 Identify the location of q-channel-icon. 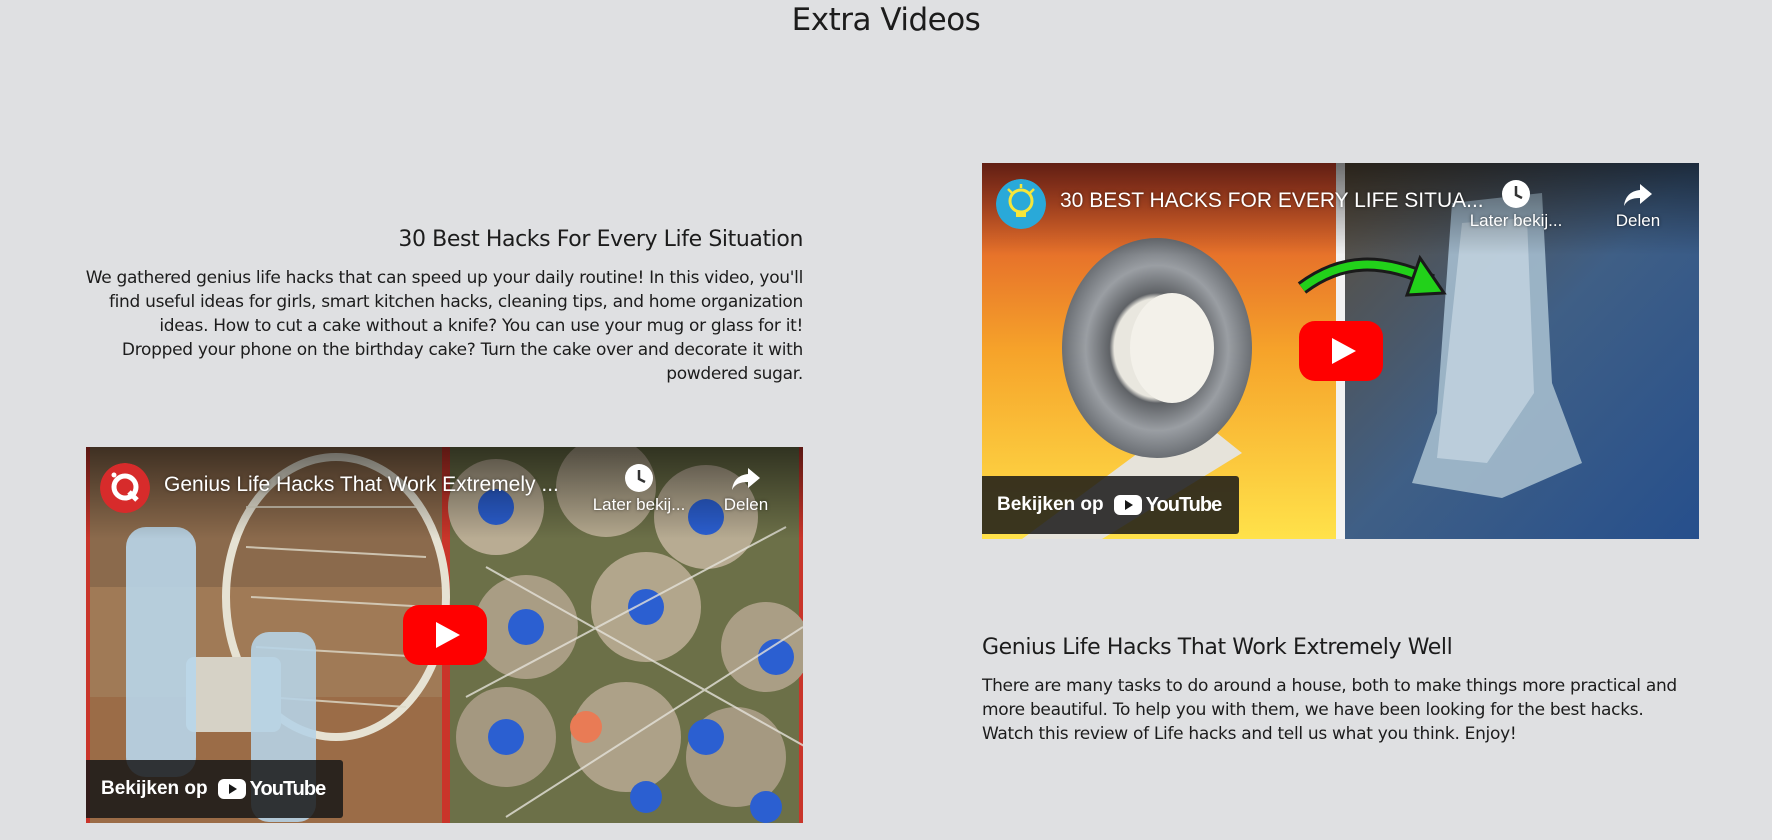
(125, 488).